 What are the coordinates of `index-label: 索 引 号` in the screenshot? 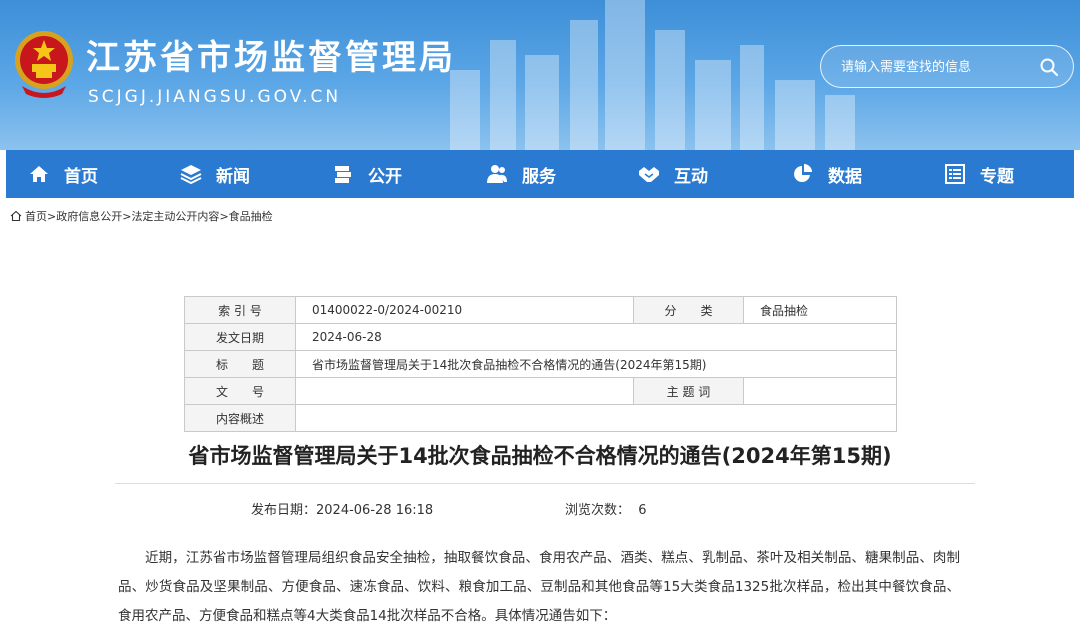 It's located at (240, 310).